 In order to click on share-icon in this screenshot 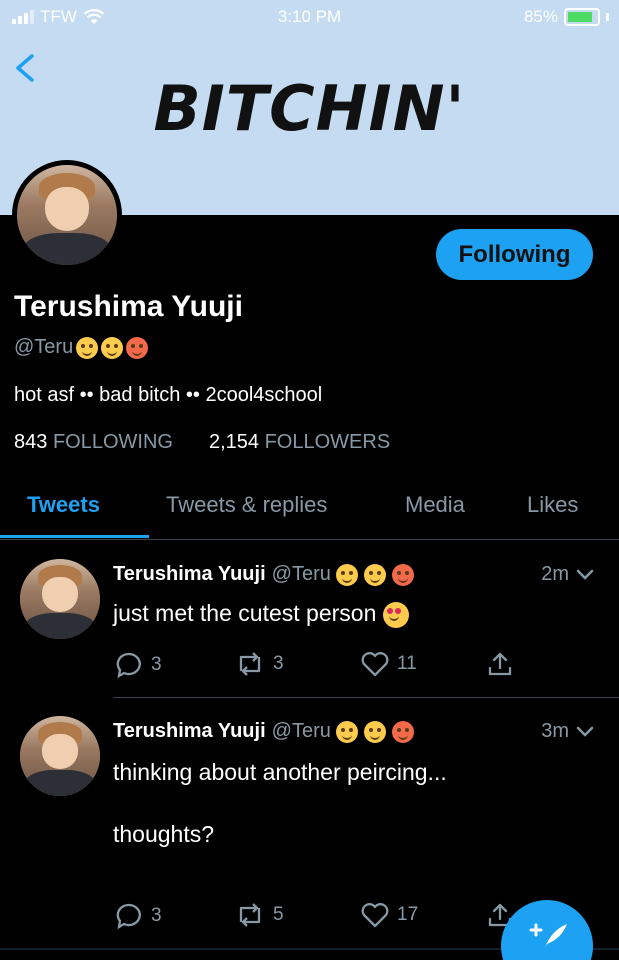, I will do `click(500, 664)`.